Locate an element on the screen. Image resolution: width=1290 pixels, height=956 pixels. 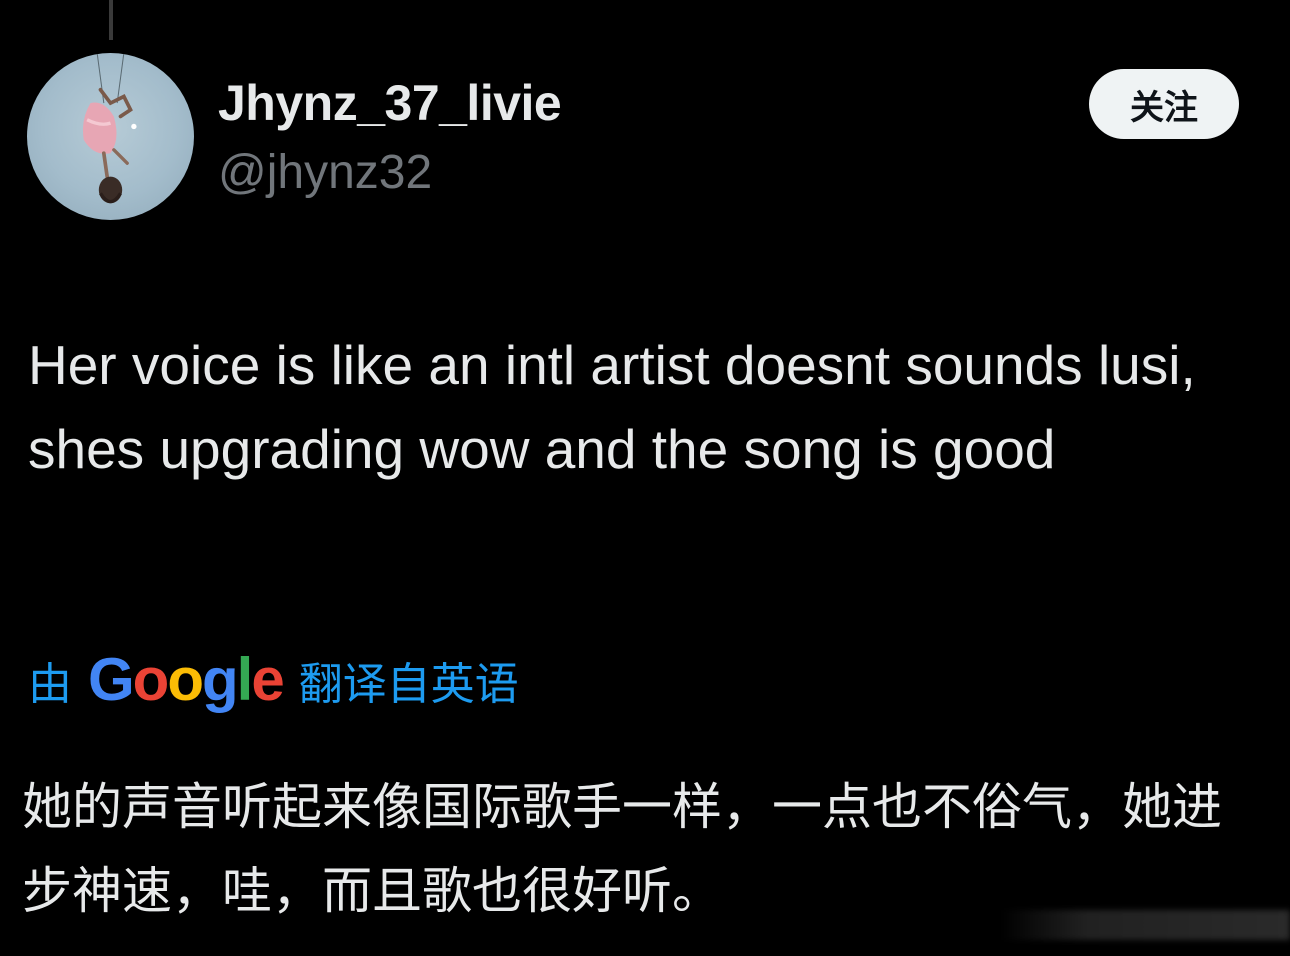
translation-by-label: 由 is located at coordinates (50, 684).